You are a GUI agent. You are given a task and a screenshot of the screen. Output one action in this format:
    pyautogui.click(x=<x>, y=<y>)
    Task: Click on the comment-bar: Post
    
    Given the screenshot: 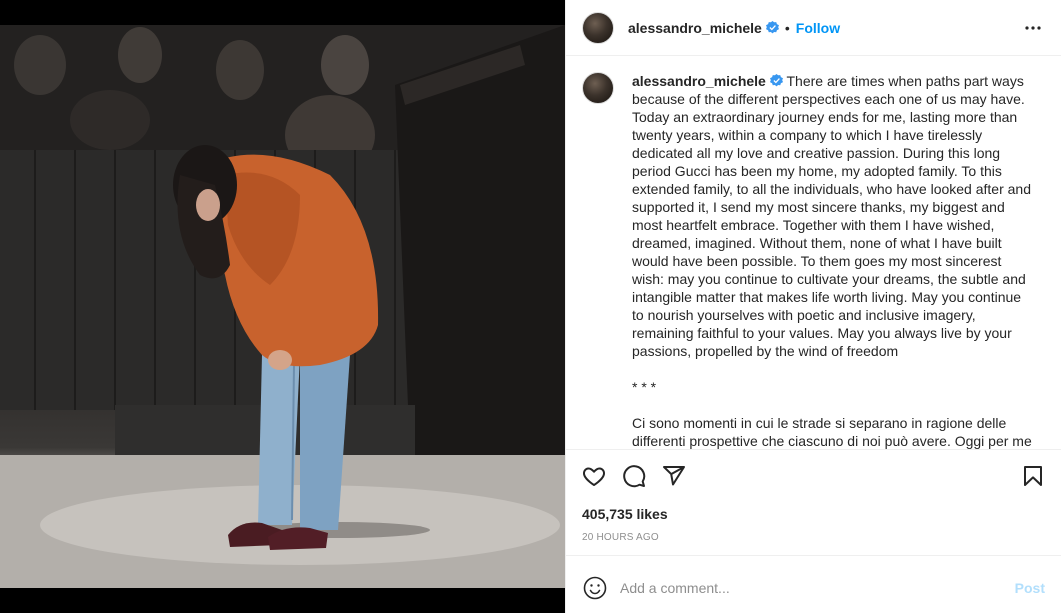 What is the action you would take?
    pyautogui.click(x=813, y=587)
    